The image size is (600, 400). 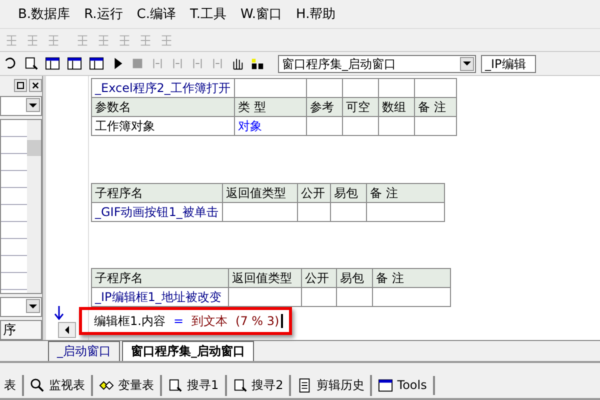 What do you see at coordinates (12, 385) in the screenshot?
I see `panel-tab: 表` at bounding box center [12, 385].